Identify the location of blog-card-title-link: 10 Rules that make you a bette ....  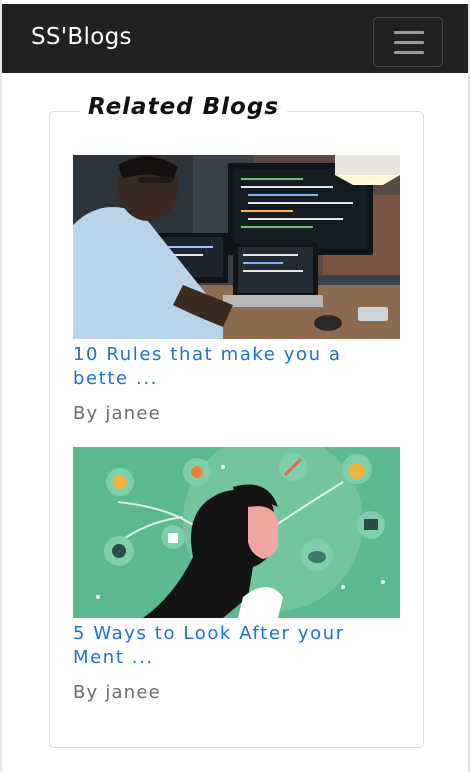
(236, 367).